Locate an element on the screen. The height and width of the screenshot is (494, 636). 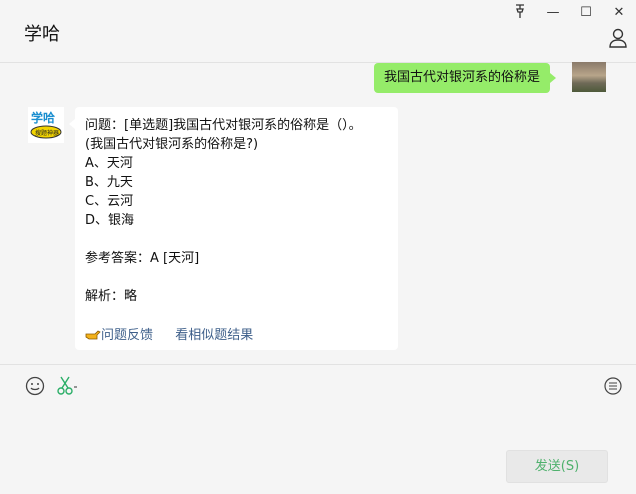
message-line: 问题：[单选题]我国古代对银河系的俗称是（）。 is located at coordinates (223, 125).